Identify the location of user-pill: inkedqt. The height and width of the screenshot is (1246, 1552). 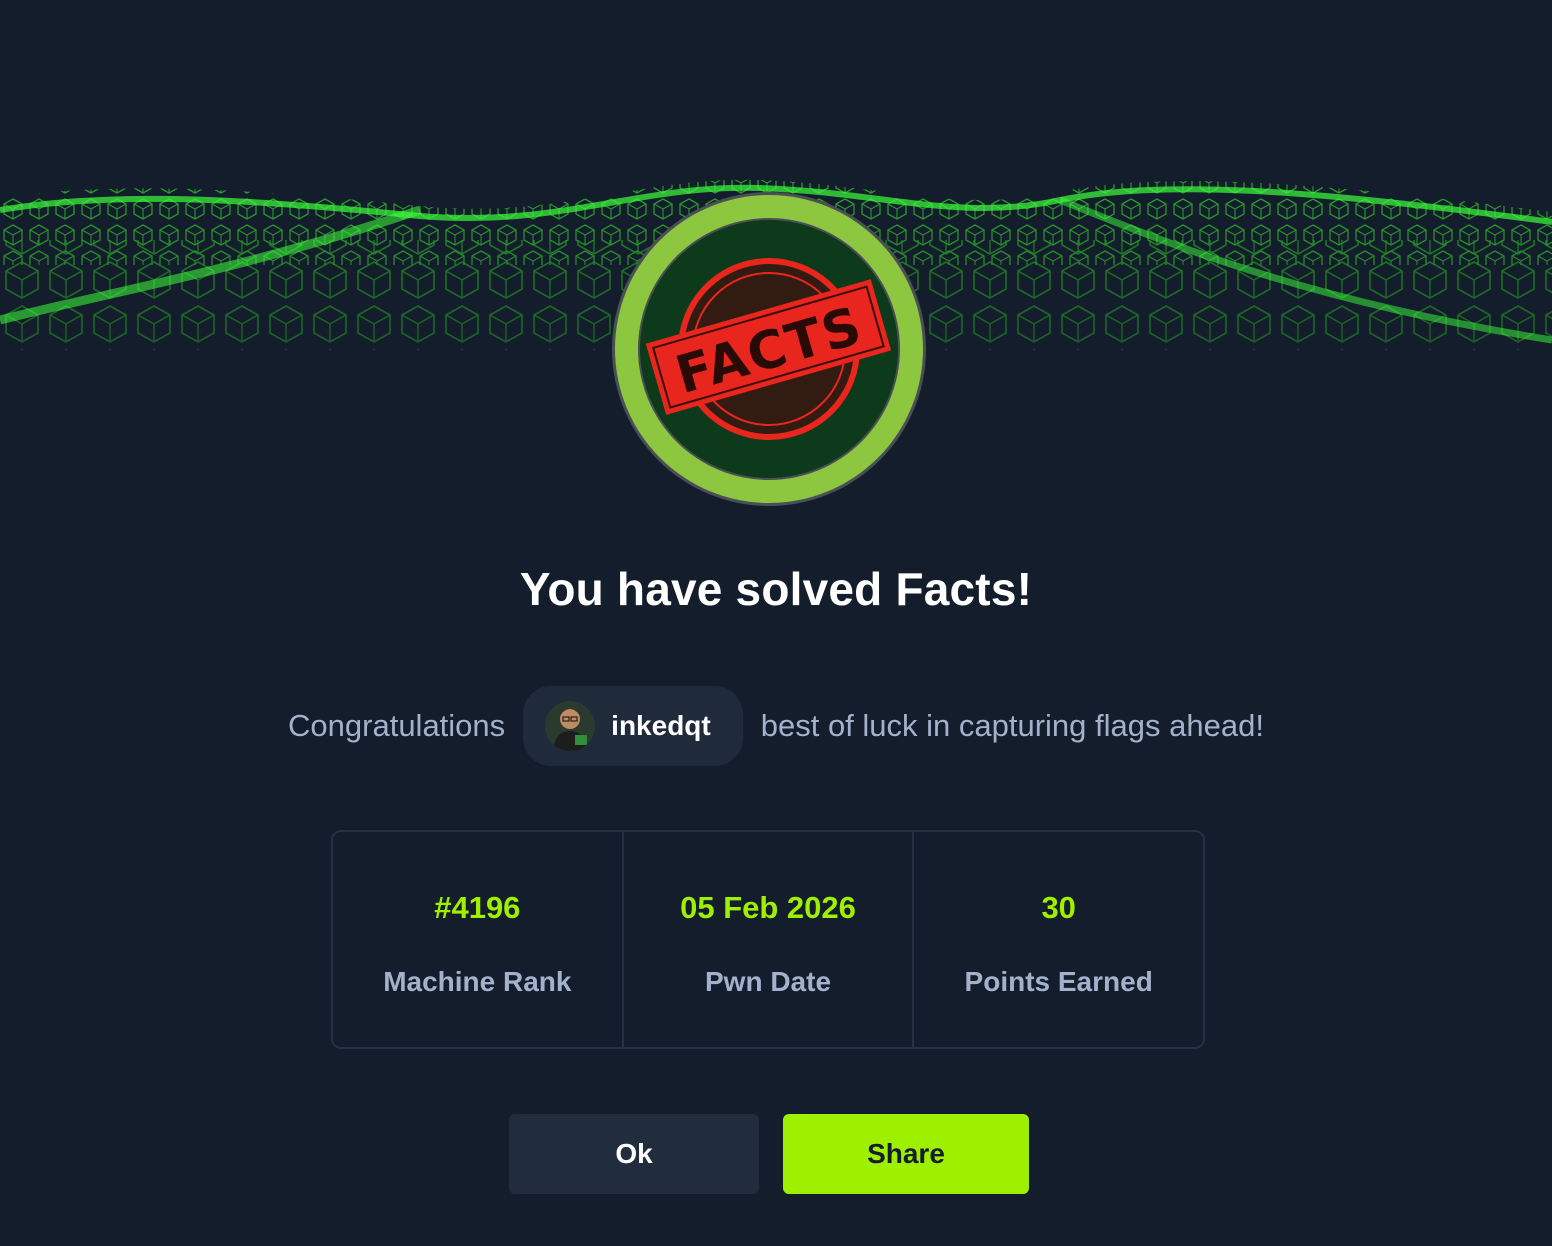
(633, 726).